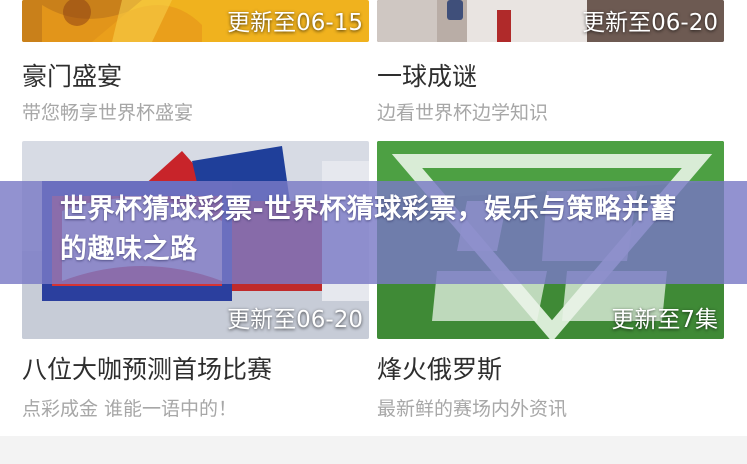 This screenshot has height=464, width=747. What do you see at coordinates (368, 229) in the screenshot?
I see `overlay-title: 世界杯猜球彩票-世界杯猜球彩票，娱乐与策略并蓄的趣味之路` at bounding box center [368, 229].